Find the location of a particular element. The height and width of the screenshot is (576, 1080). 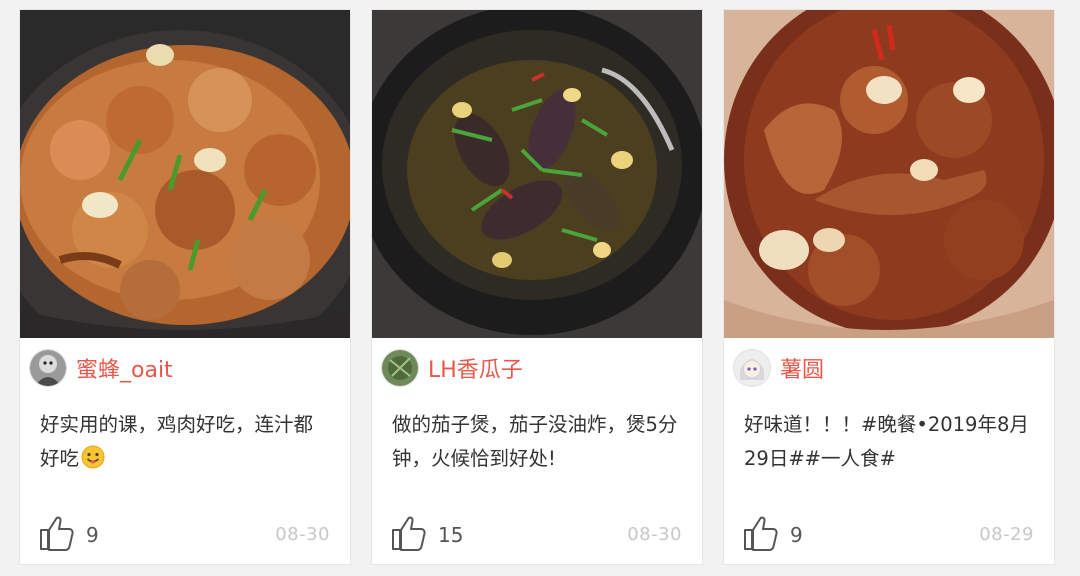

post-caption: 做的茄子煲，茄子没油炸，煲5分钟，火候恰到好处! is located at coordinates (538, 442).